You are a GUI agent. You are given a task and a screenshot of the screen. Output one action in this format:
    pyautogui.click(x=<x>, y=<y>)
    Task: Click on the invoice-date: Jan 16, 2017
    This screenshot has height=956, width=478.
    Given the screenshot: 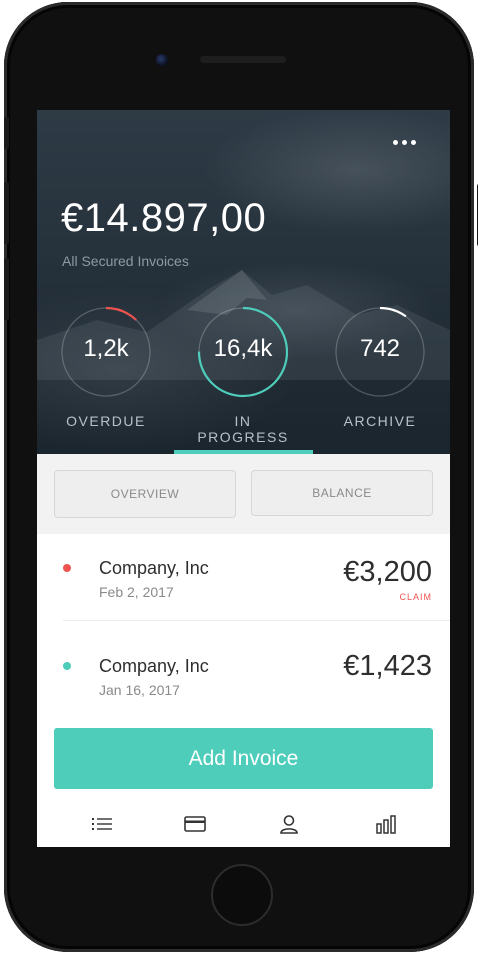 What is the action you would take?
    pyautogui.click(x=139, y=690)
    